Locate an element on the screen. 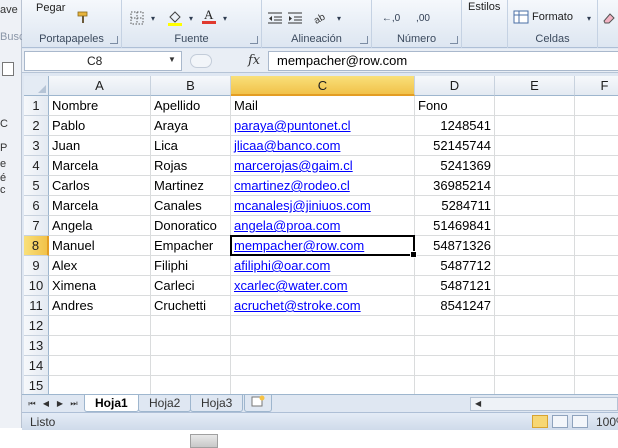 Image resolution: width=618 pixels, height=448 pixels. row-header-11: 11 is located at coordinates (36, 306).